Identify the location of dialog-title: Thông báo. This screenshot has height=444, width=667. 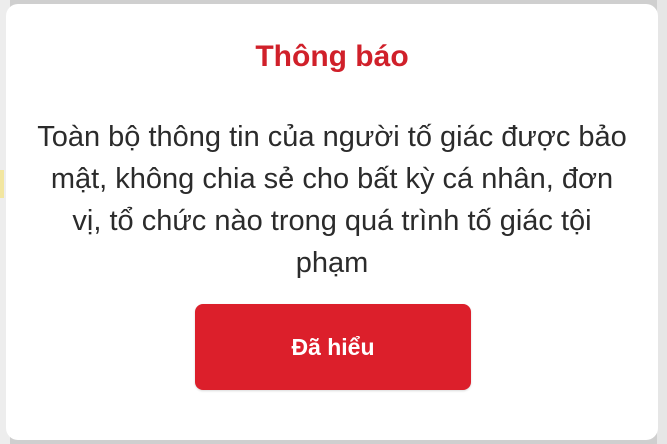
(332, 56).